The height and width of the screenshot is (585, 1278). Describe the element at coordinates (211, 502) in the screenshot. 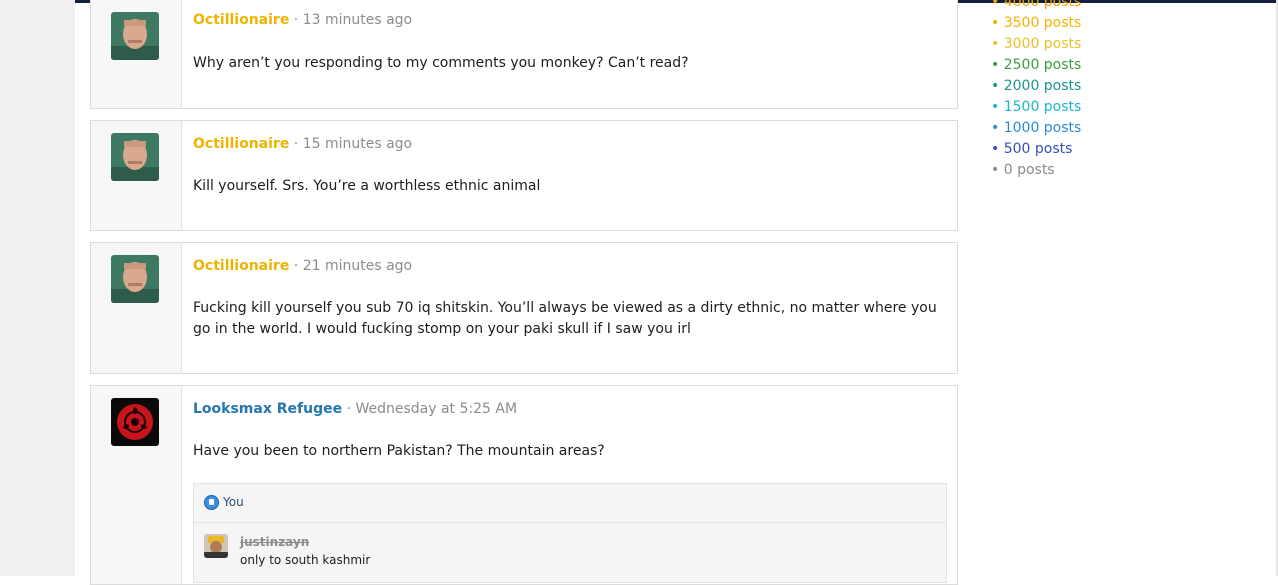

I see `like-icon` at that location.